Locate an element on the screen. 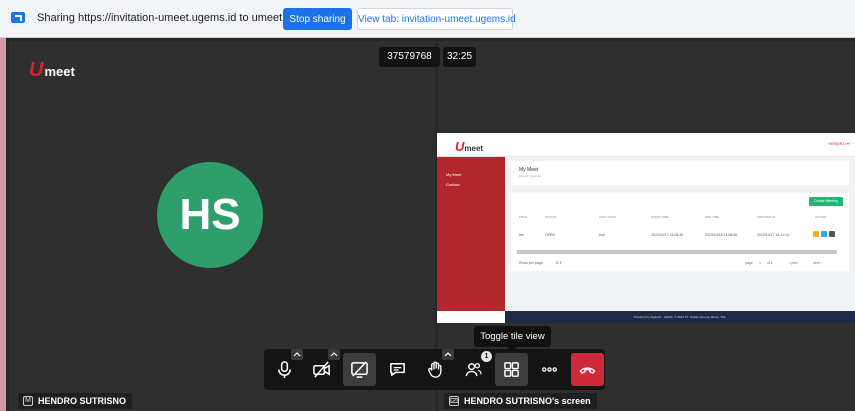 This screenshot has width=855, height=411. participant-name-plate: M HENDRO SUTRISNO is located at coordinates (75, 401).